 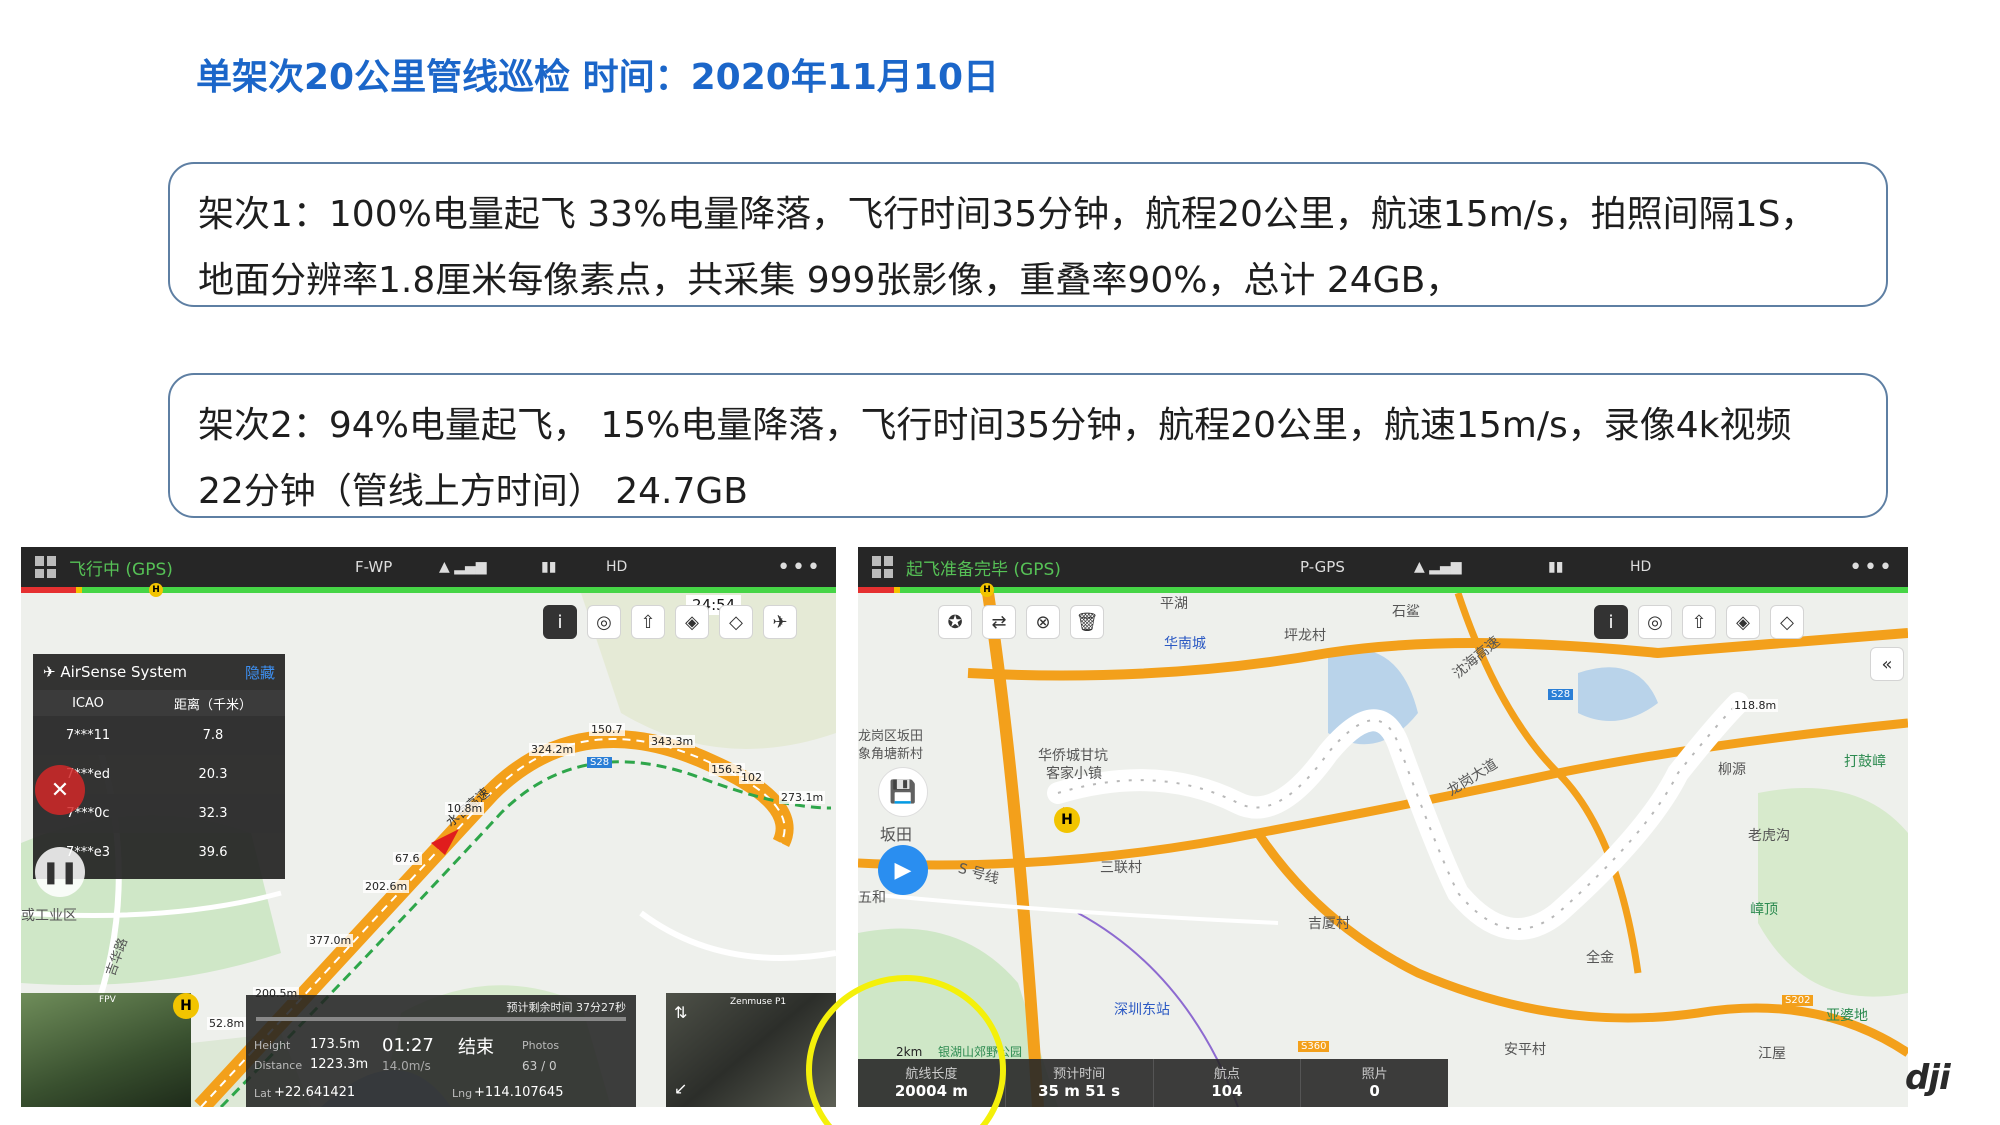 I want to click on map-label: 打鼓嶂, so click(x=1865, y=762).